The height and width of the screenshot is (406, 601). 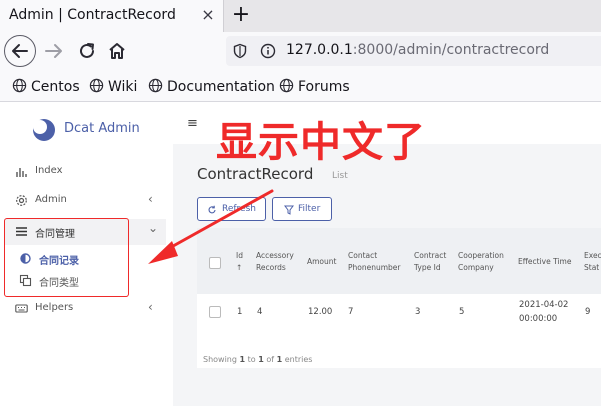 What do you see at coordinates (54, 307) in the screenshot?
I see `sidebar-item-label: Helpers` at bounding box center [54, 307].